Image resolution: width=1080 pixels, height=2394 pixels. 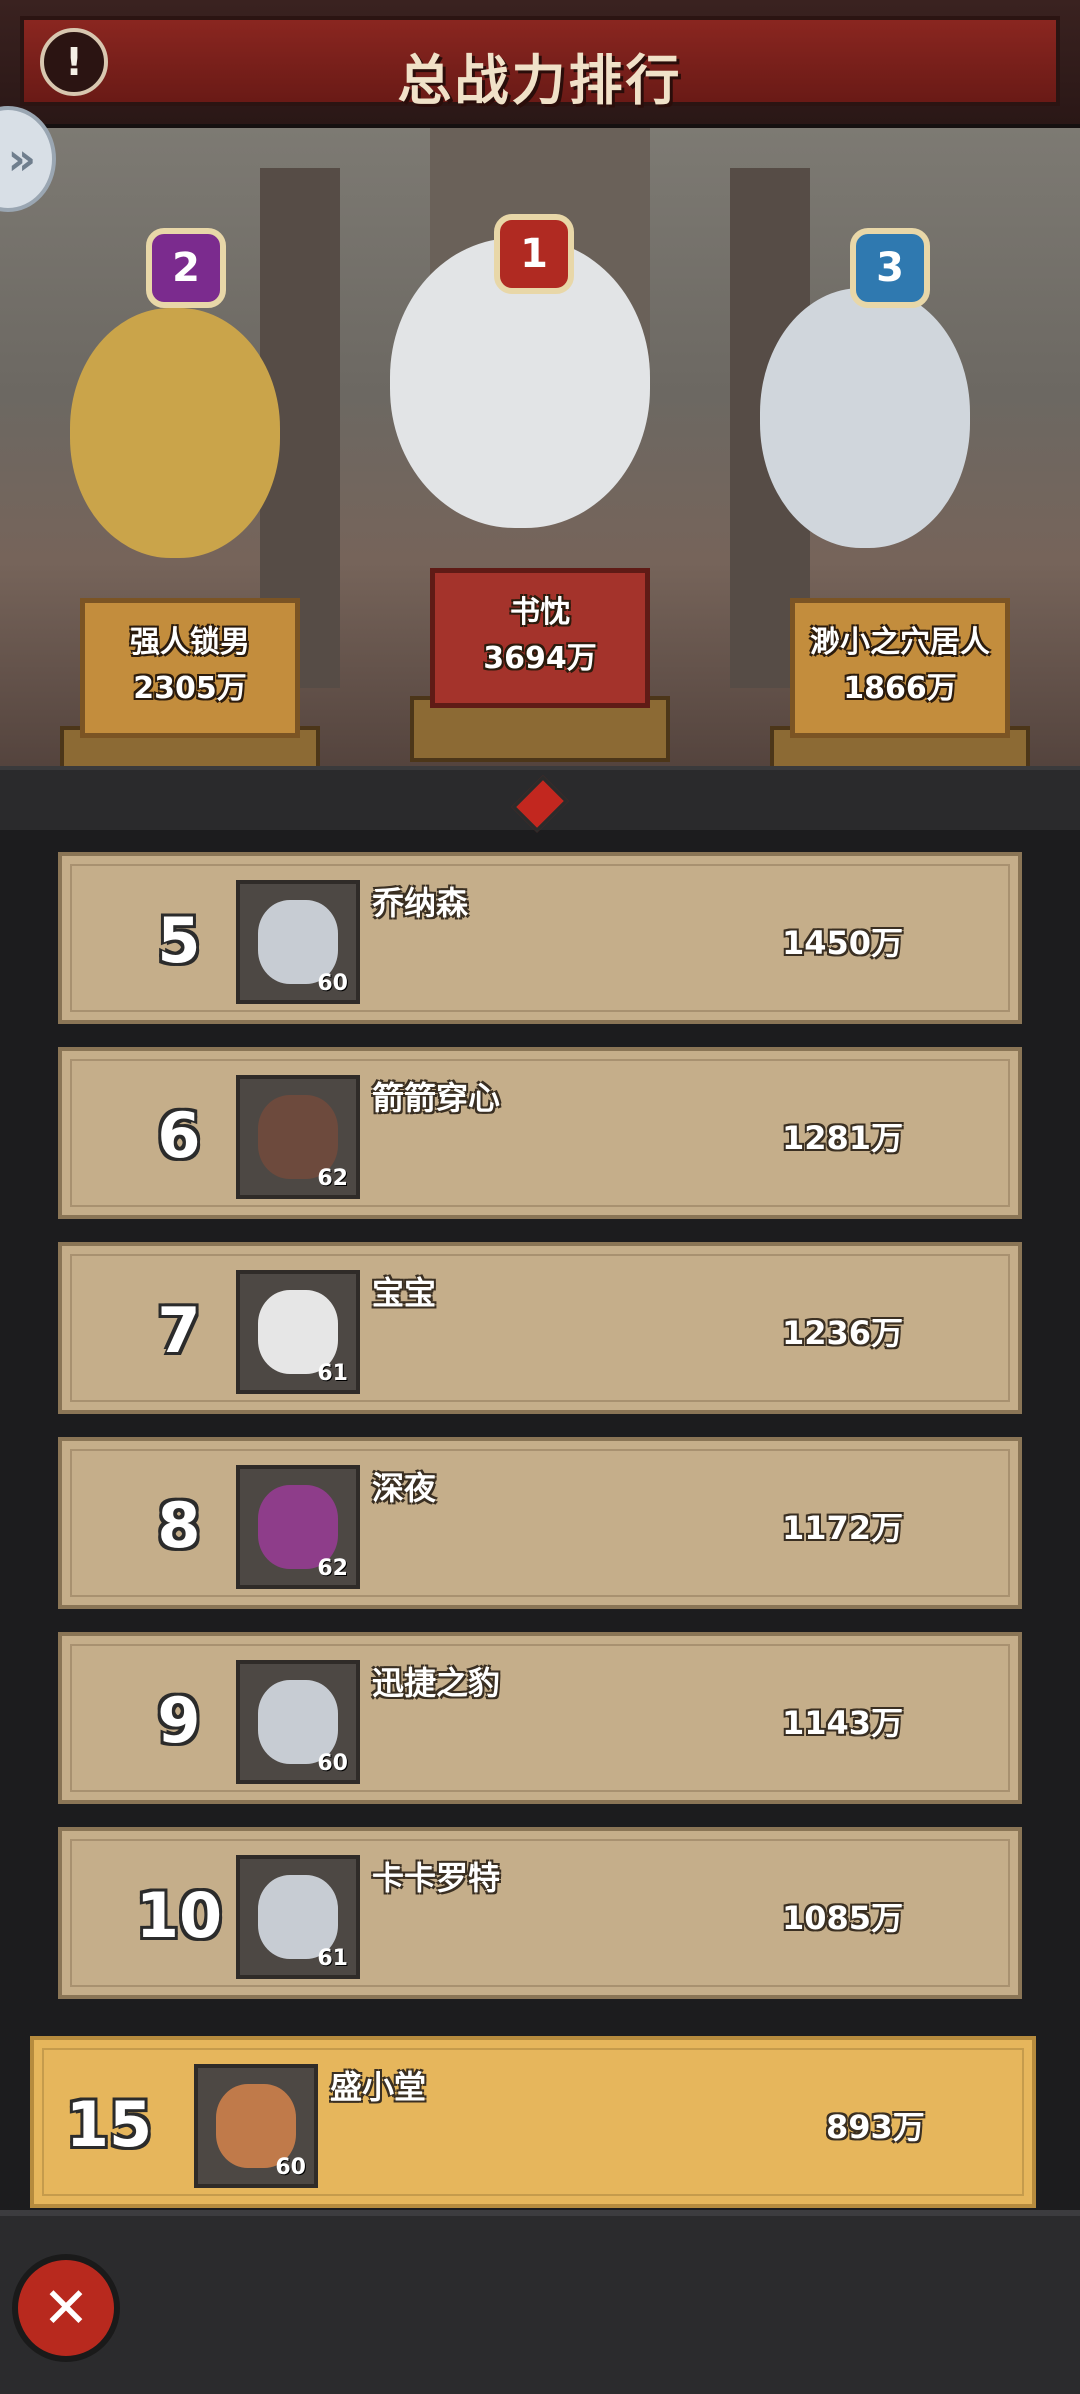 What do you see at coordinates (843, 943) in the screenshot?
I see `player-power: 1450万` at bounding box center [843, 943].